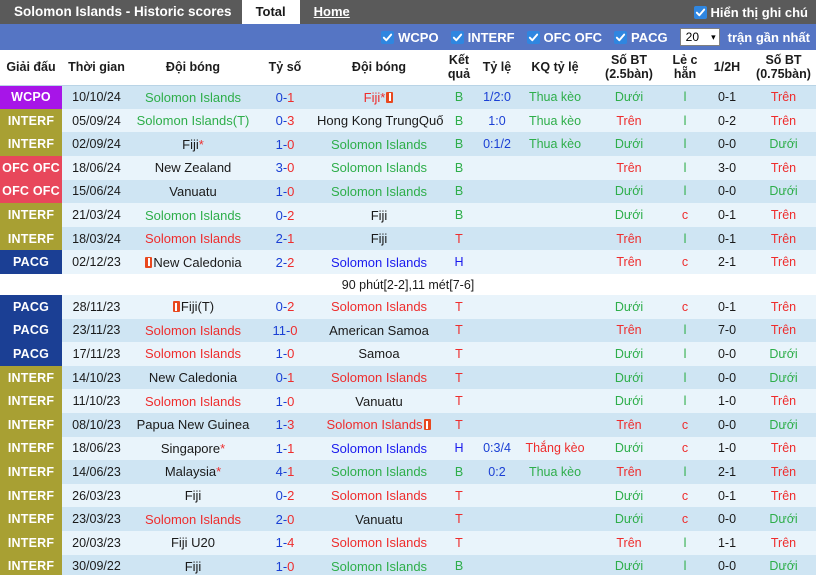 This screenshot has height=575, width=816. I want to click on show-notes-checkbox, so click(700, 12).